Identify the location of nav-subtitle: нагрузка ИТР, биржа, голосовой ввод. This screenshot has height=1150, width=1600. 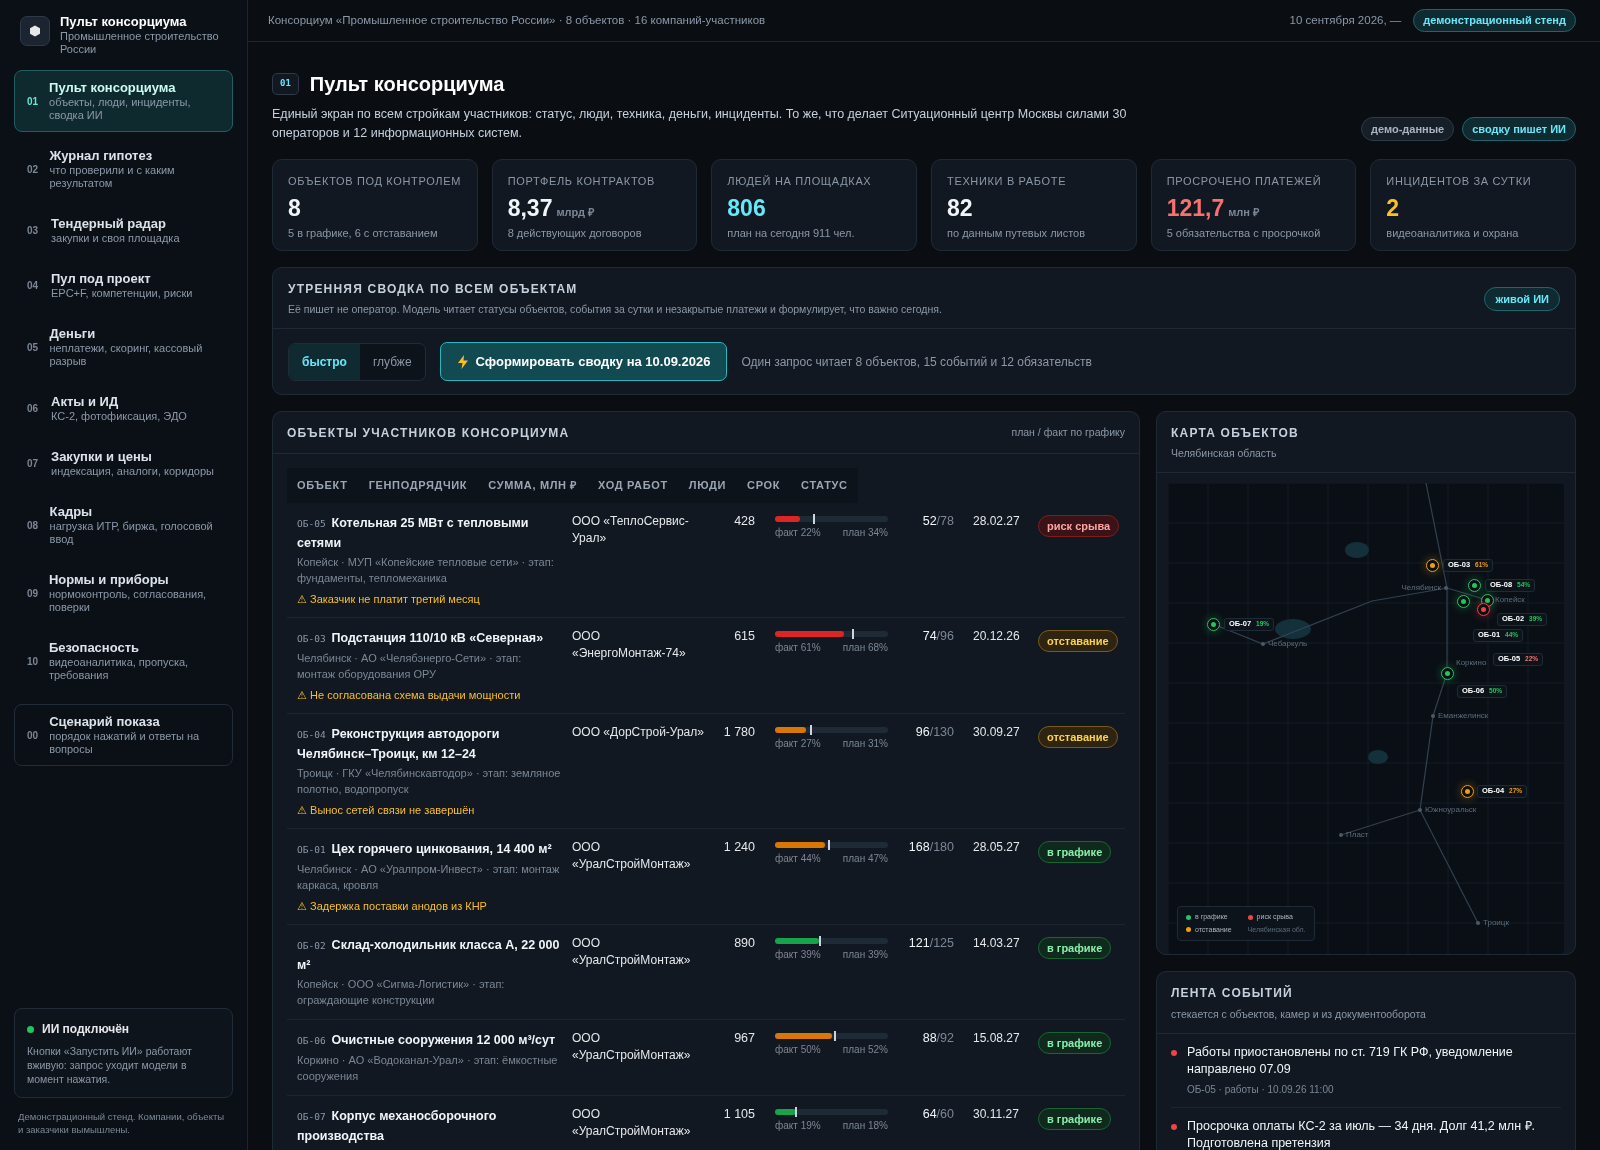
(131, 533).